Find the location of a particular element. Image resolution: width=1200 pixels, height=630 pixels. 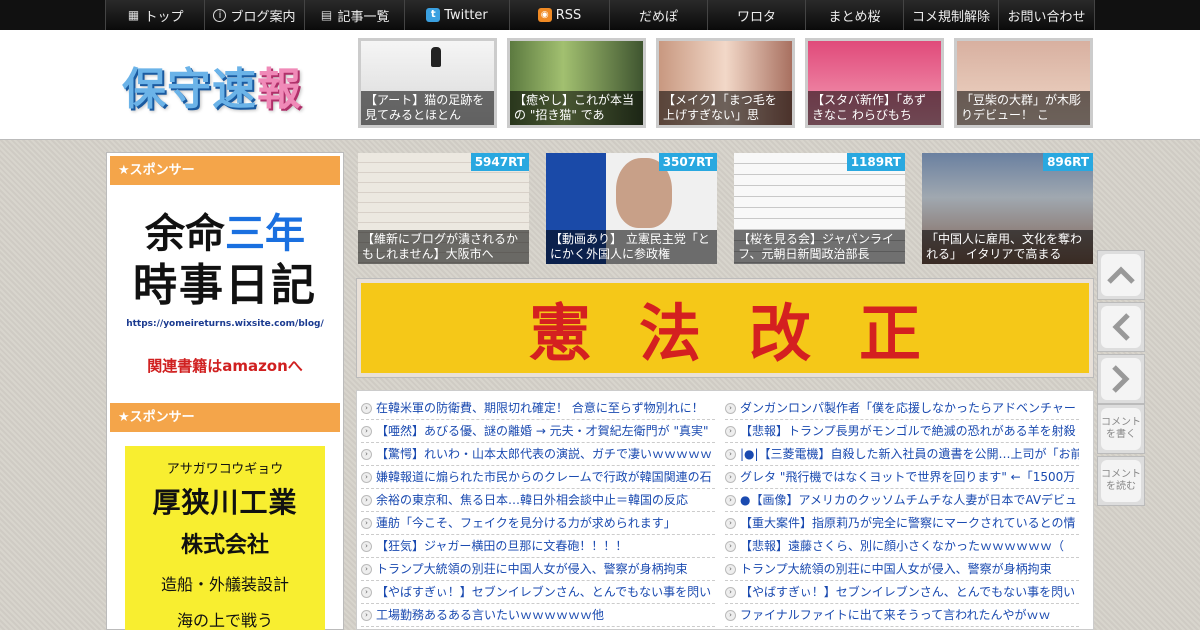

featured-article: 【スタバ新作】「あずきなこ わらびもち is located at coordinates (874, 83).